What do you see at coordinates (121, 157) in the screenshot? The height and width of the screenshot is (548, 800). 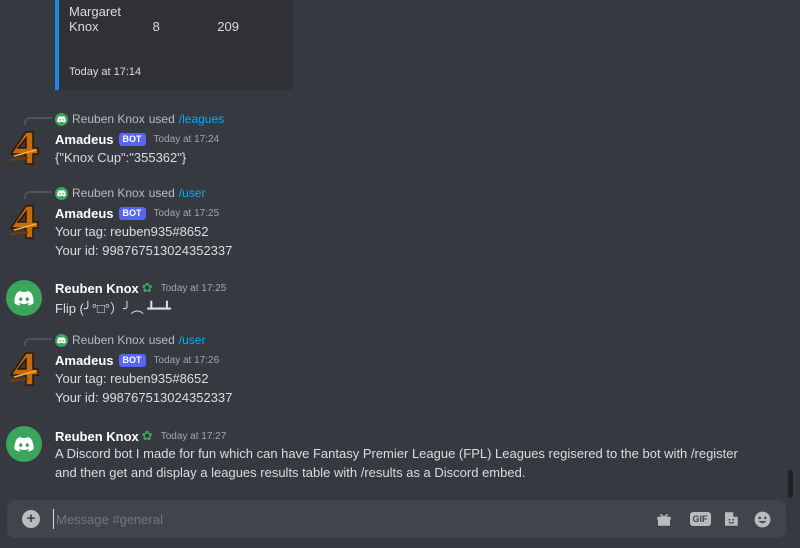 I see `message-content: {"Knox Cup":"355362"}` at bounding box center [121, 157].